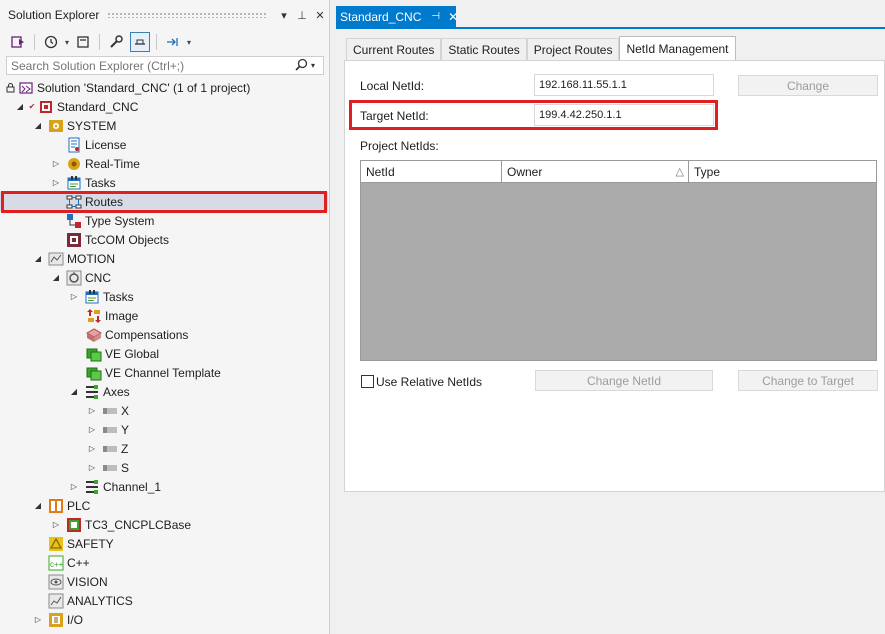 This screenshot has height=634, width=885. What do you see at coordinates (125, 448) in the screenshot?
I see `tree-item-label: Z` at bounding box center [125, 448].